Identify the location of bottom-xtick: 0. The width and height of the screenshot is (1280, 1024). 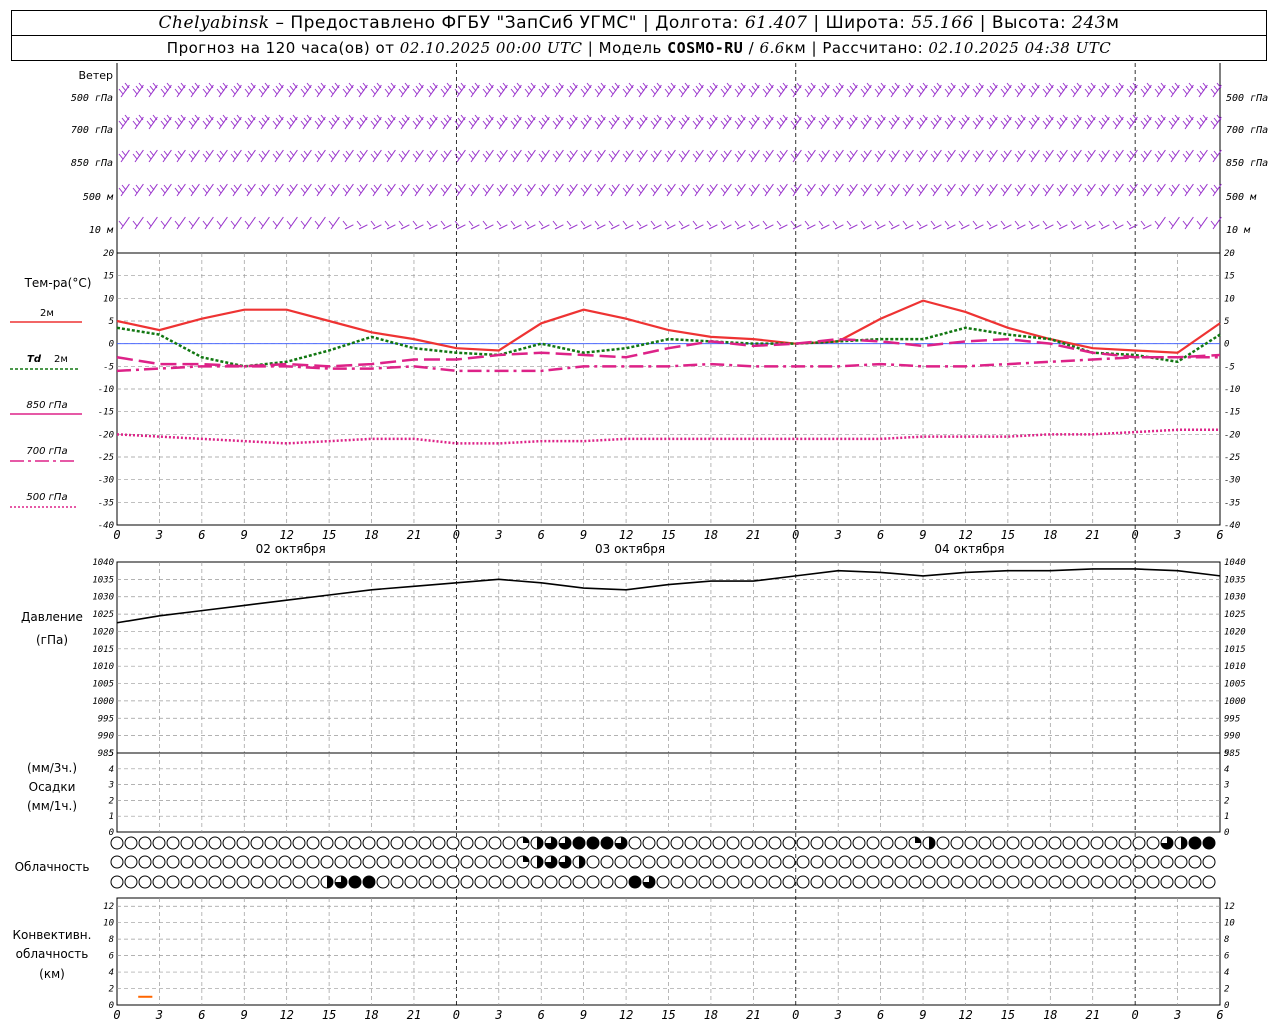
(795, 1015).